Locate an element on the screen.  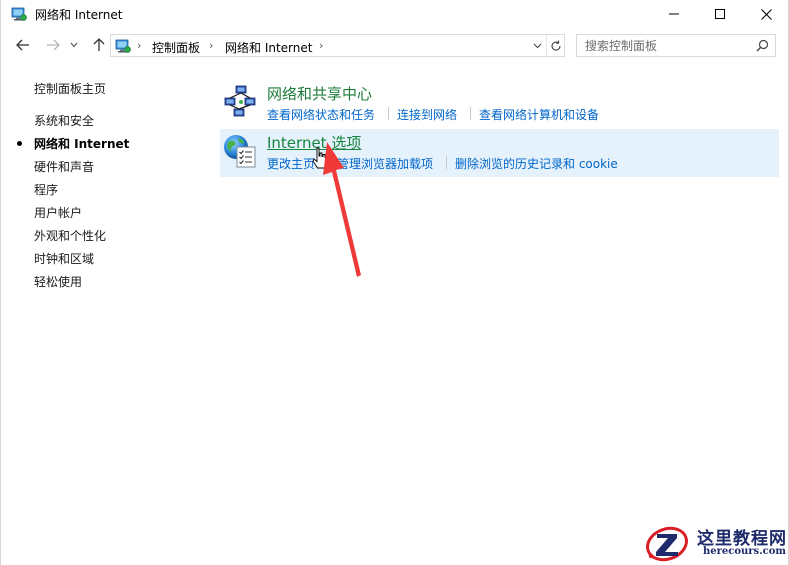
sidebar-item-appearance: 外观和个性化 is located at coordinates (70, 235).